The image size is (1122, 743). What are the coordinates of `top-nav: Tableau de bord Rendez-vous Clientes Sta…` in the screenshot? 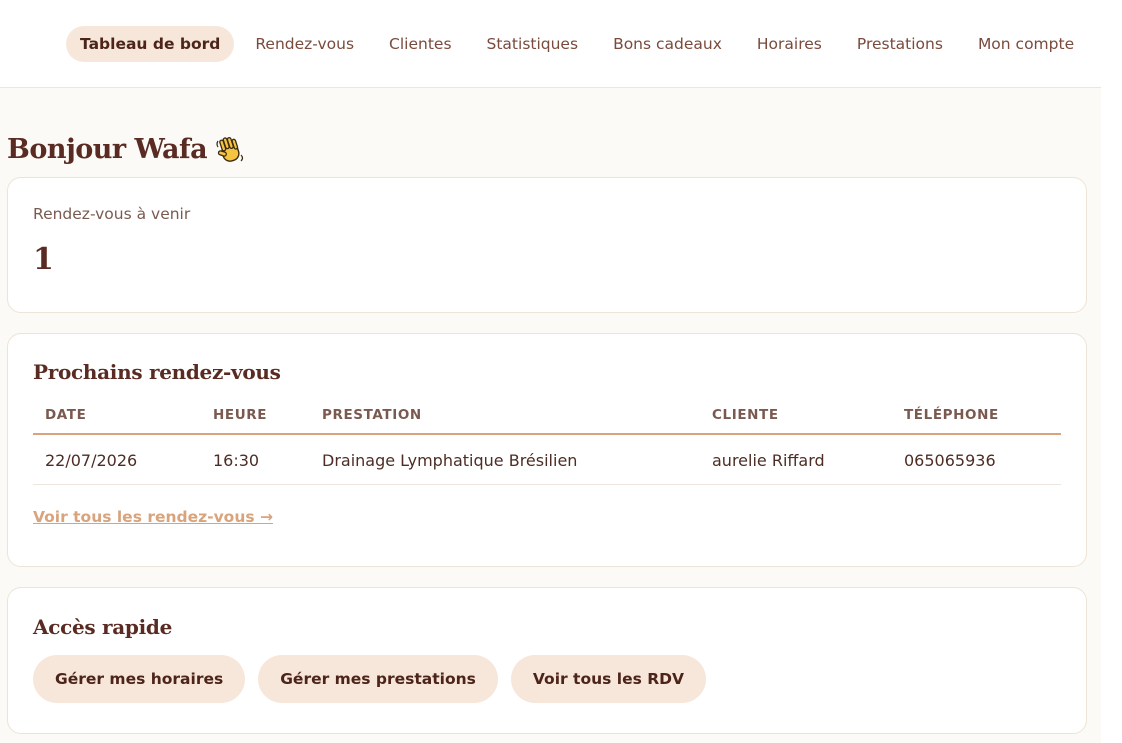 It's located at (550, 44).